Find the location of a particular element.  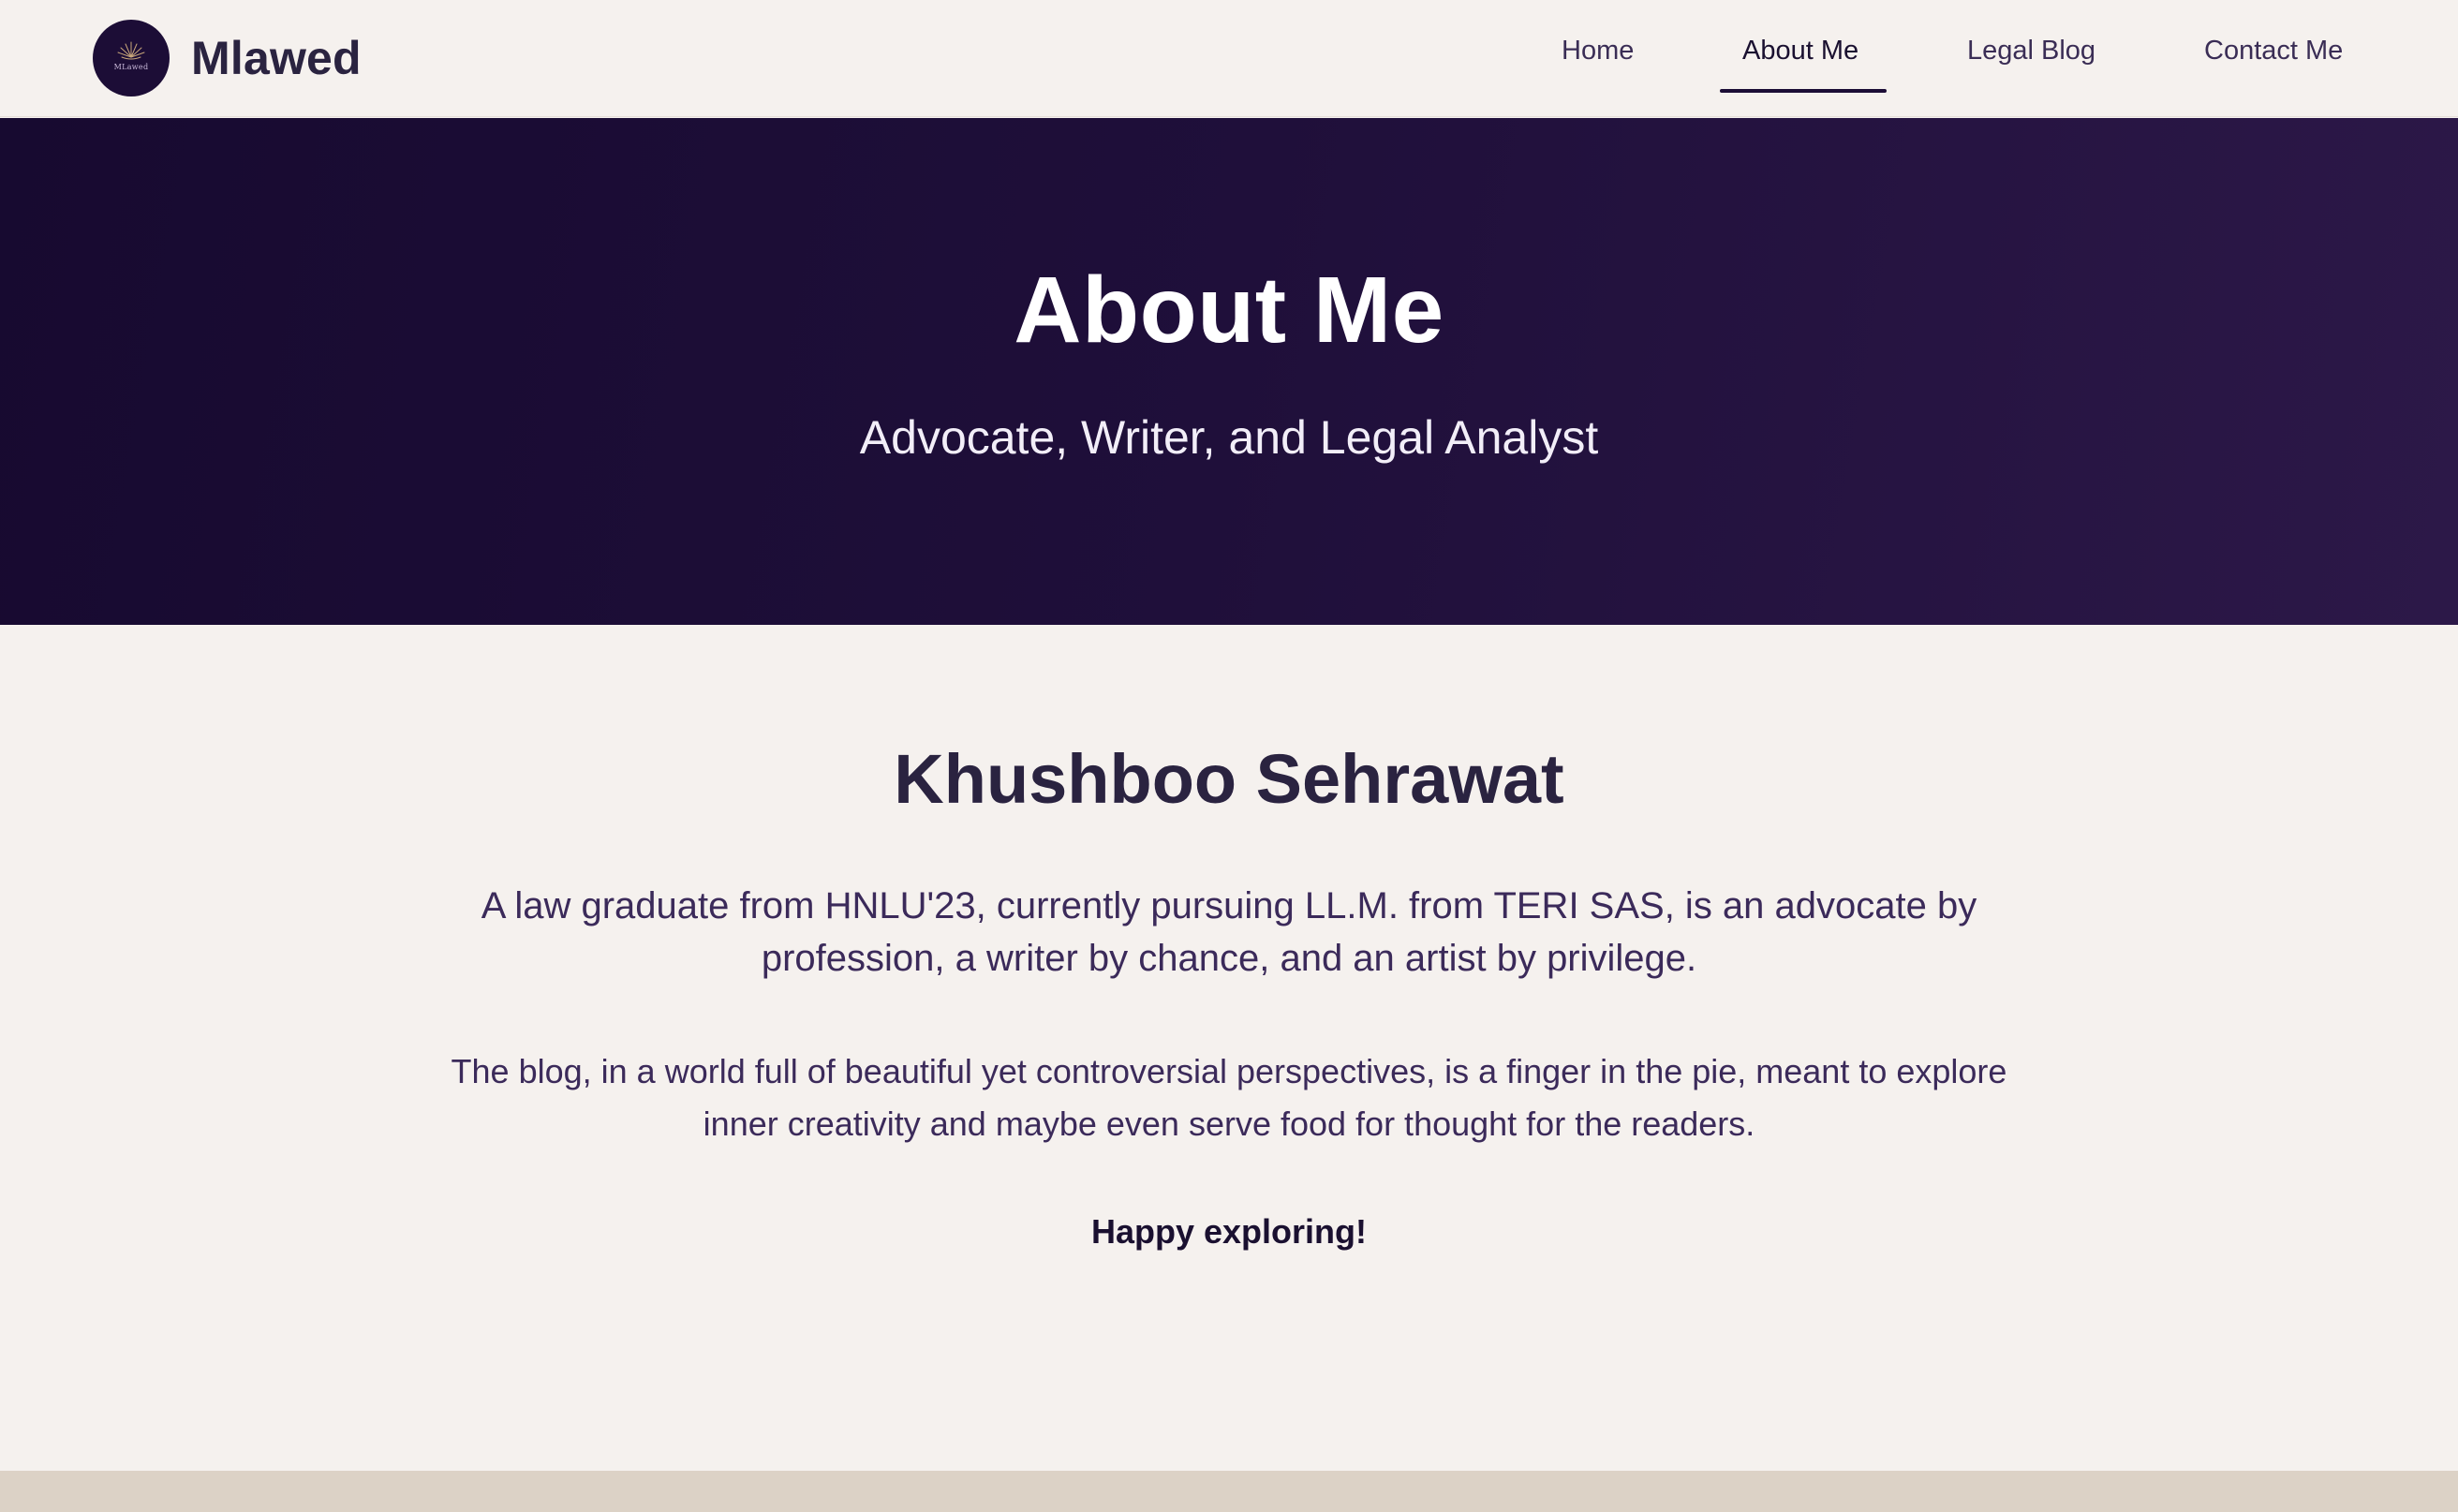

brand-name: Mlawed is located at coordinates (276, 58).